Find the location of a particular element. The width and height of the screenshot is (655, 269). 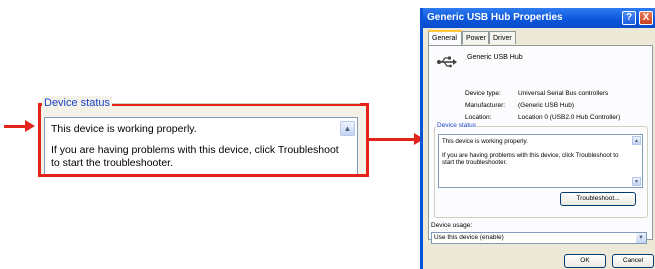

cancel-button: Cancel is located at coordinates (633, 261).